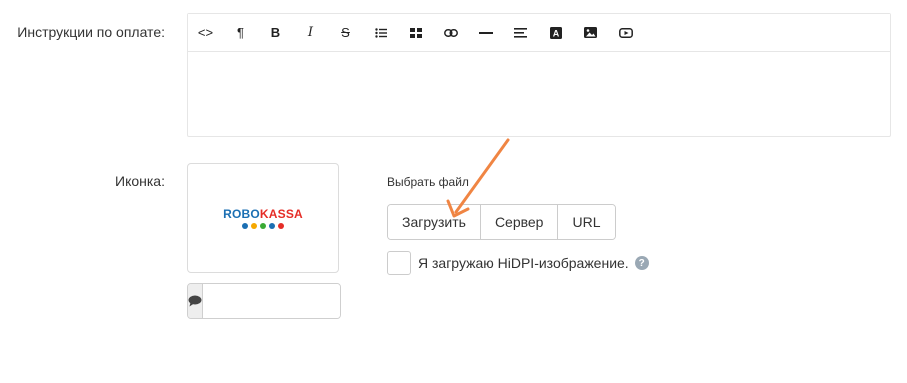  What do you see at coordinates (519, 222) in the screenshot?
I see `server-button: Сервер` at bounding box center [519, 222].